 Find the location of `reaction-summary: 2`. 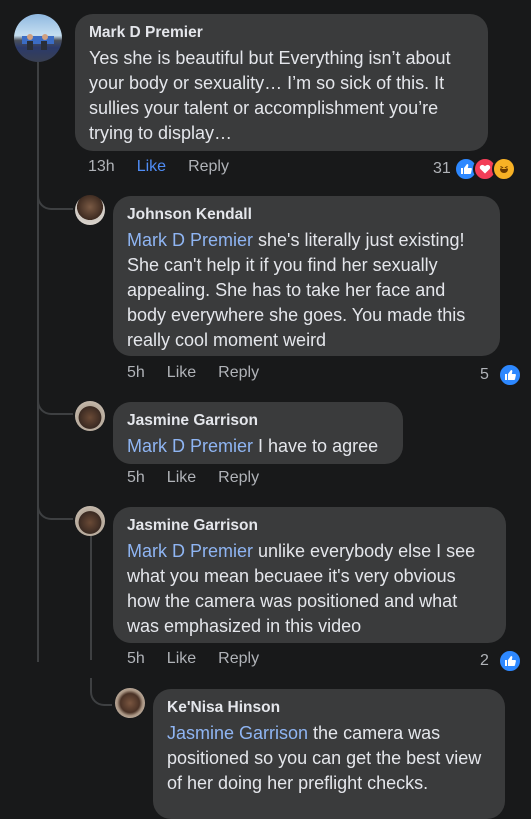

reaction-summary: 2 is located at coordinates (501, 661).